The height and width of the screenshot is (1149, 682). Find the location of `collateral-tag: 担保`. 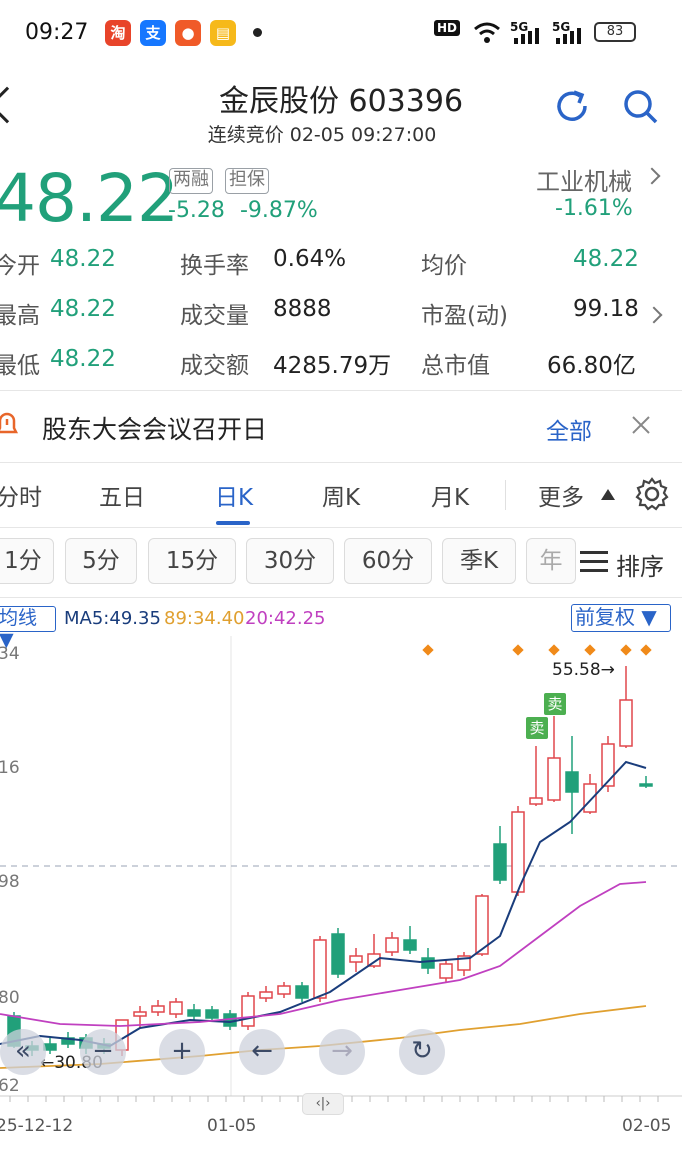

collateral-tag: 担保 is located at coordinates (247, 181).